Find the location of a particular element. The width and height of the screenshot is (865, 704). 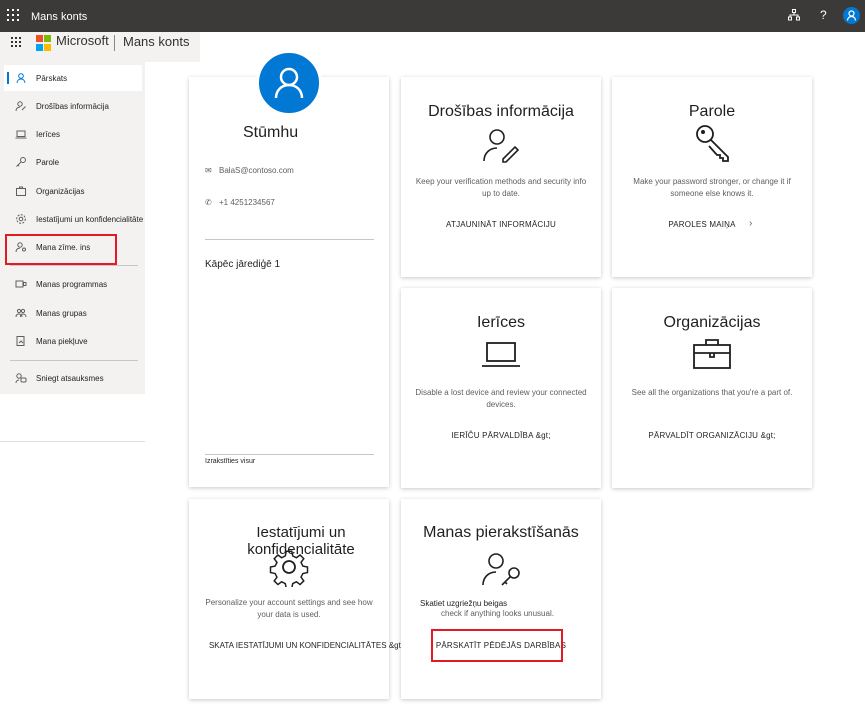

sidebar-item-feedback: Sniegt atsauksmes is located at coordinates (73, 378).